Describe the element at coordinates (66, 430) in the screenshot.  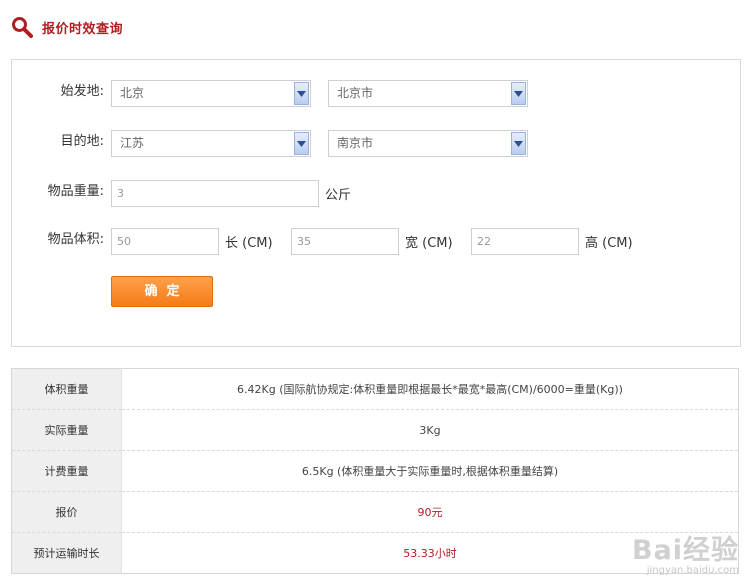
I see `result-key: 实际重量` at that location.